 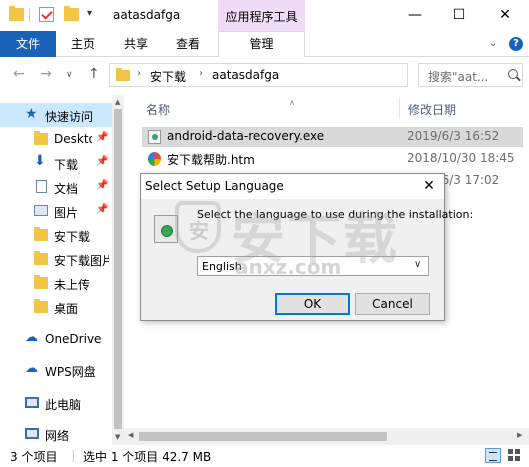 What do you see at coordinates (130, 435) in the screenshot?
I see `scroll-left-icon: ◀` at bounding box center [130, 435].